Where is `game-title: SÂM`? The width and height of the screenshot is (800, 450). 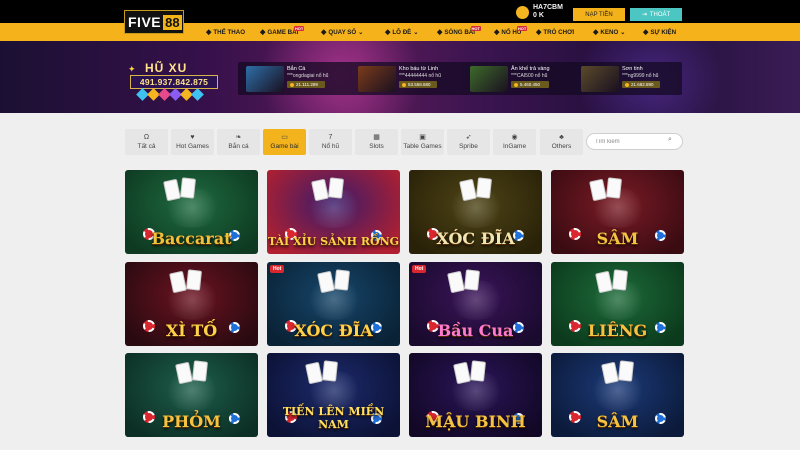
game-title: SÂM is located at coordinates (617, 421).